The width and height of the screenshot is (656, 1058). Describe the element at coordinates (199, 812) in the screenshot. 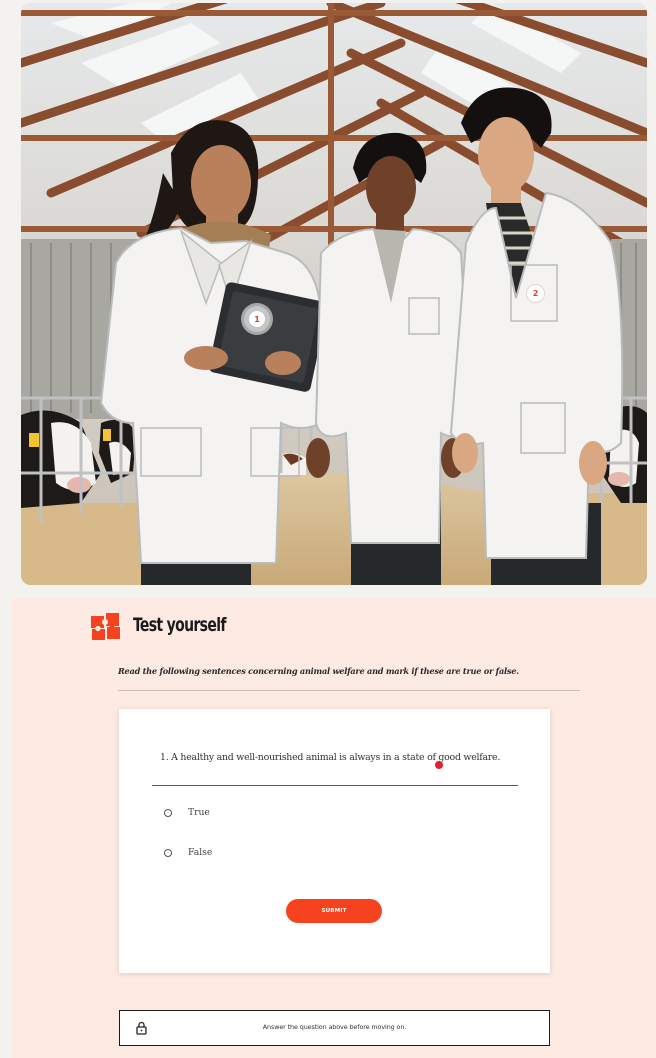

I see `option-true-label: True` at that location.